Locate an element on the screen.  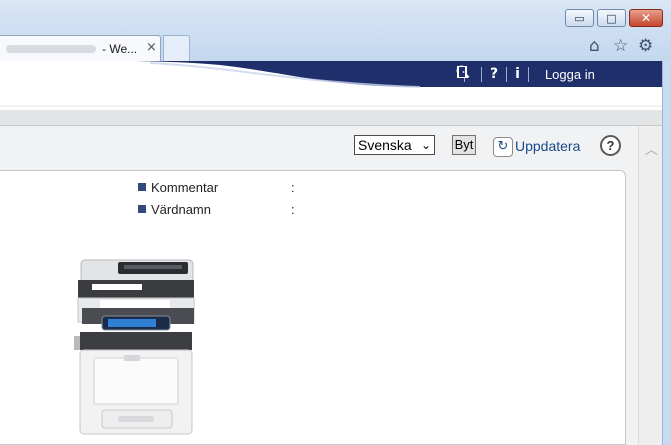
change-language-button: Byt is located at coordinates (464, 145).